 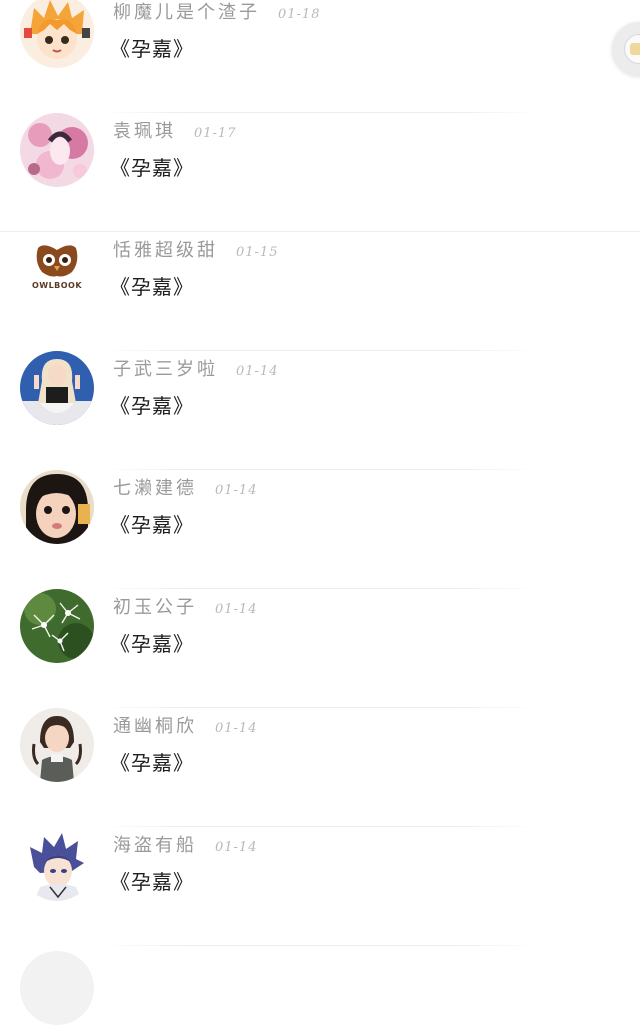 What do you see at coordinates (320, 886) in the screenshot?
I see `list-item: 海盗有船 01-14 《孕嘉》` at bounding box center [320, 886].